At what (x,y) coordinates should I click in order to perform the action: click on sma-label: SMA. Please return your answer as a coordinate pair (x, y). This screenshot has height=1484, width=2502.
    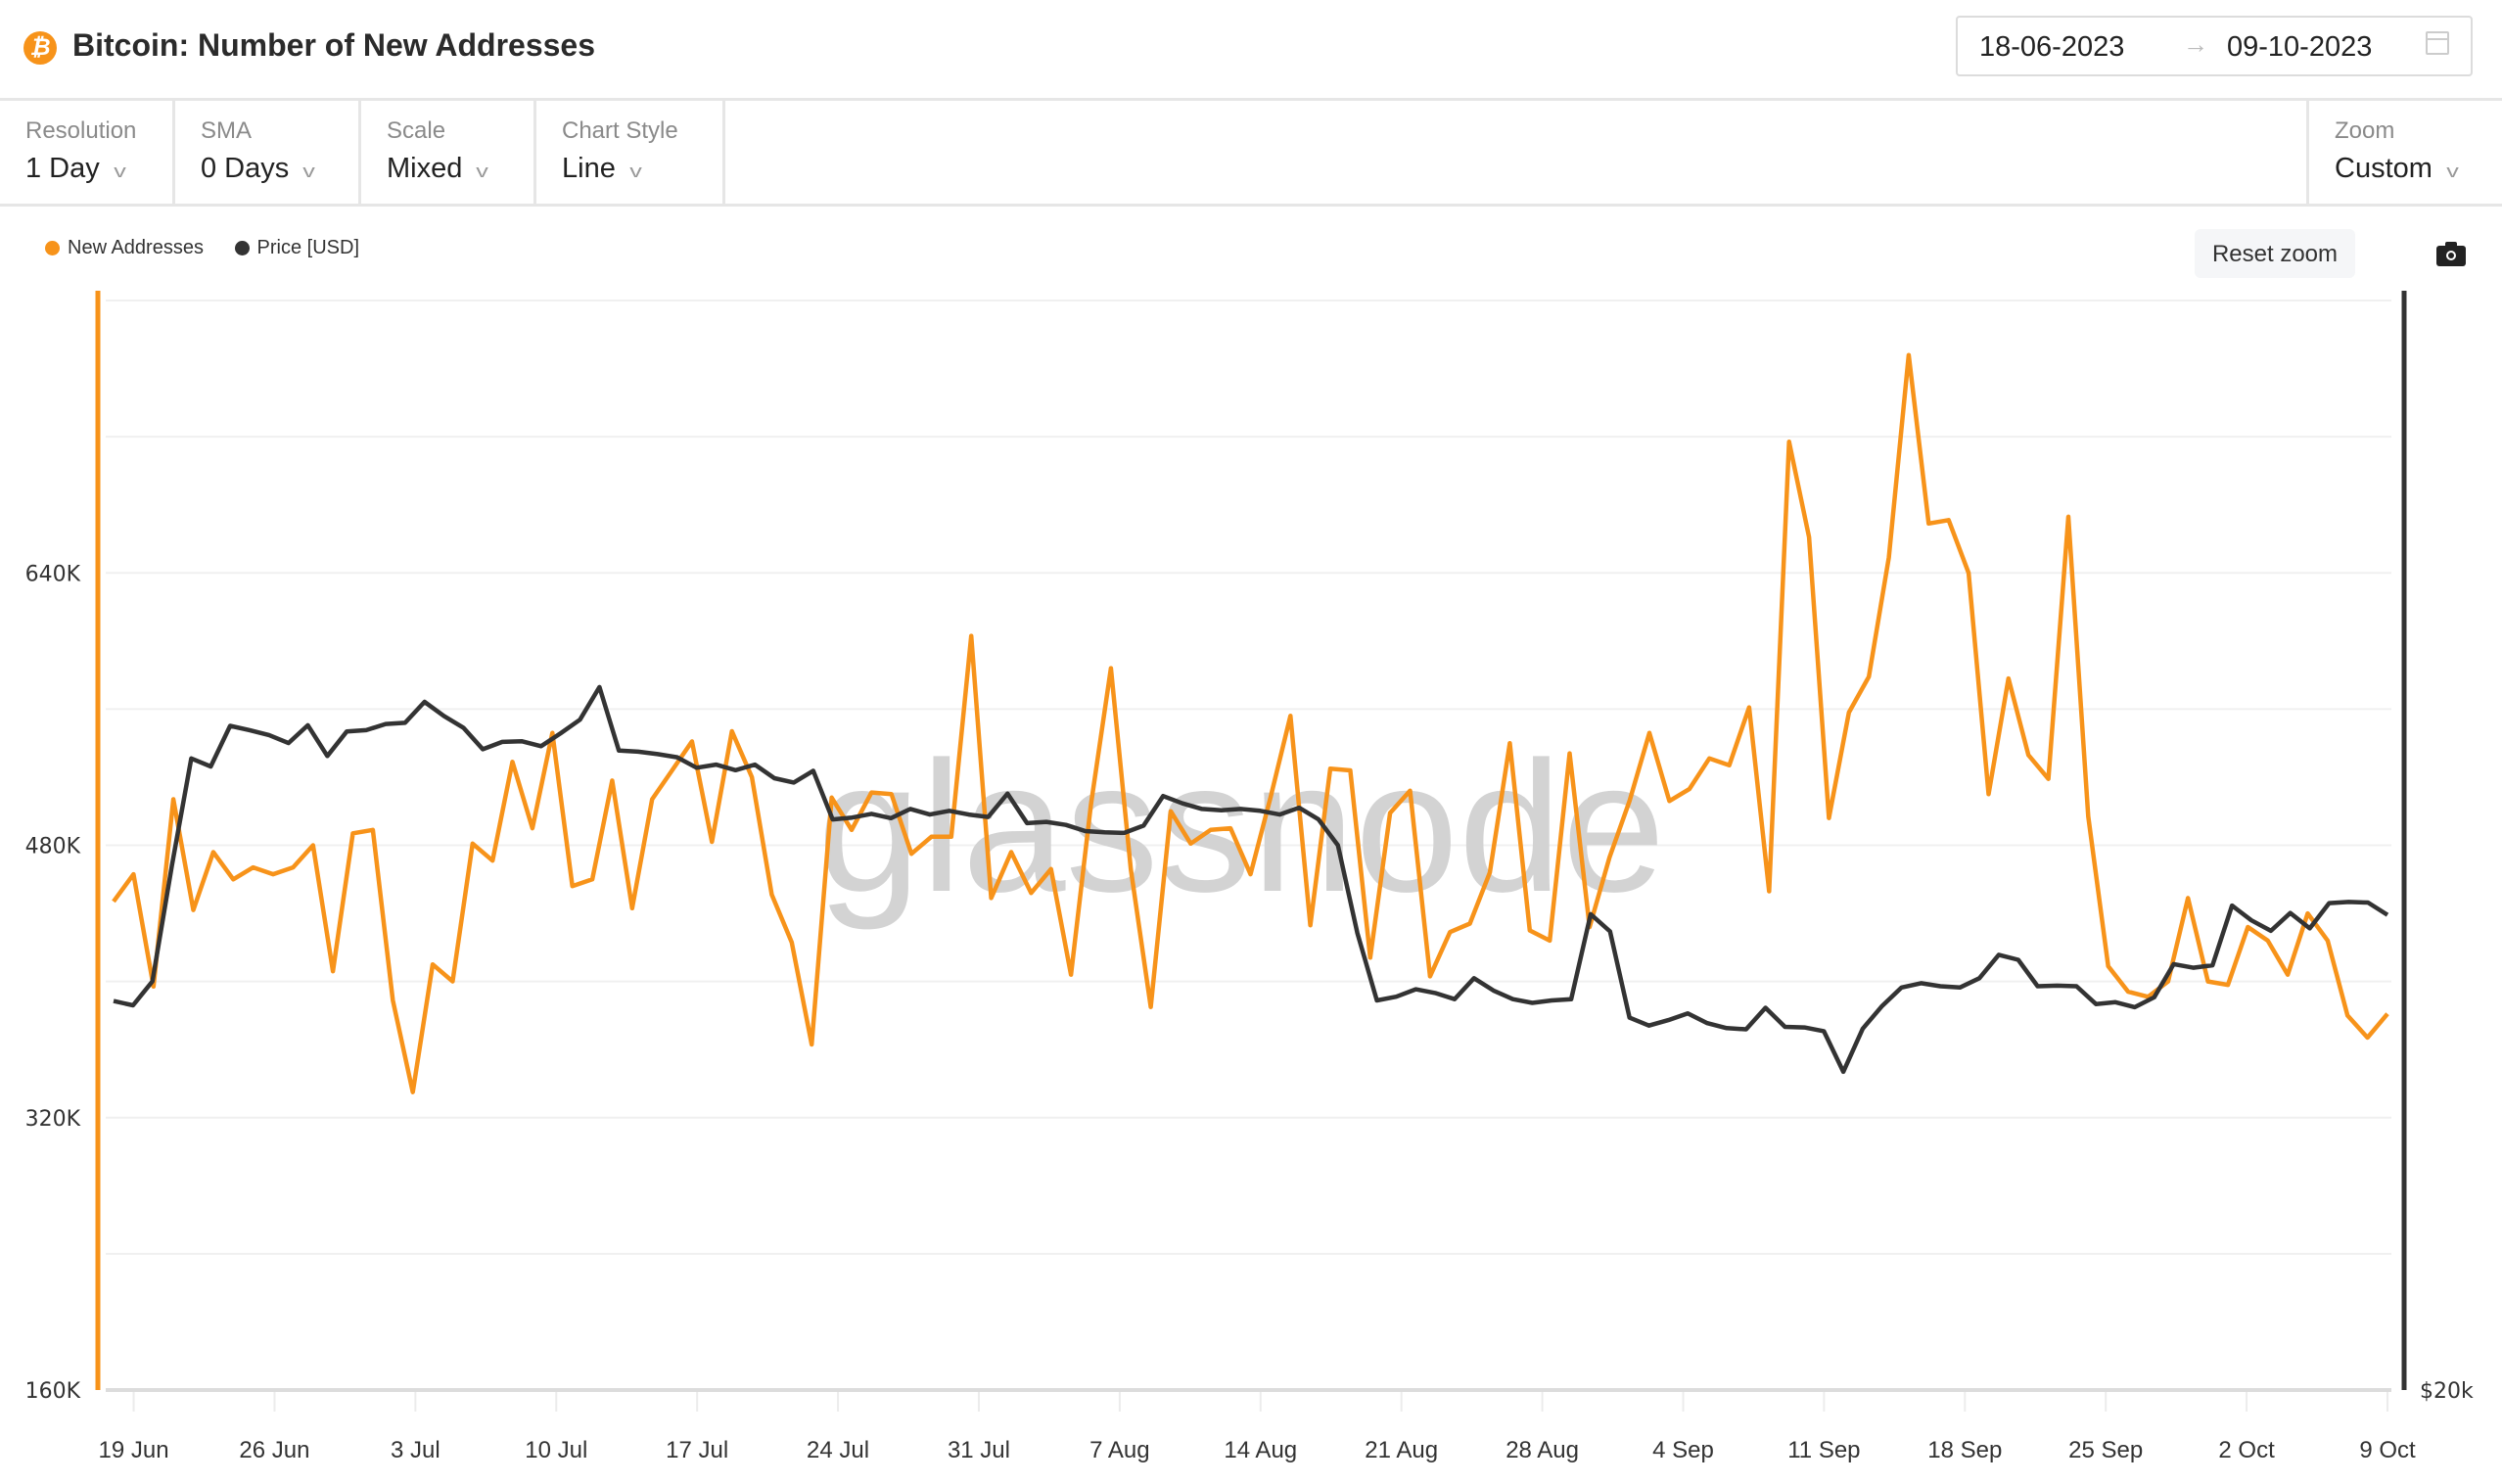
    Looking at the image, I should click on (227, 130).